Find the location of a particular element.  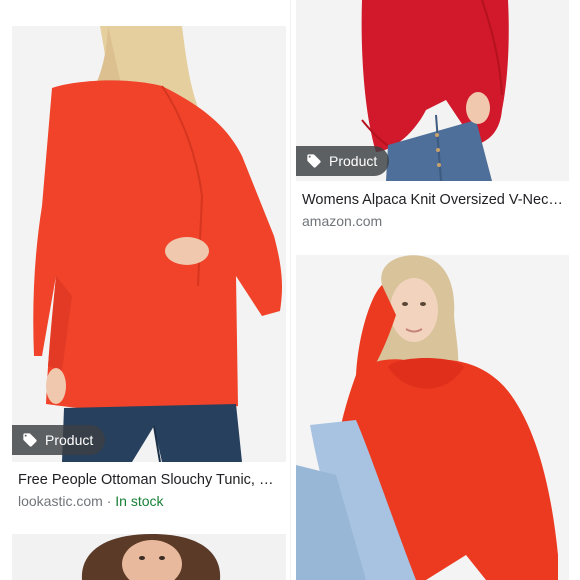

product-source-line: lookastic.com · In stock is located at coordinates (91, 501).